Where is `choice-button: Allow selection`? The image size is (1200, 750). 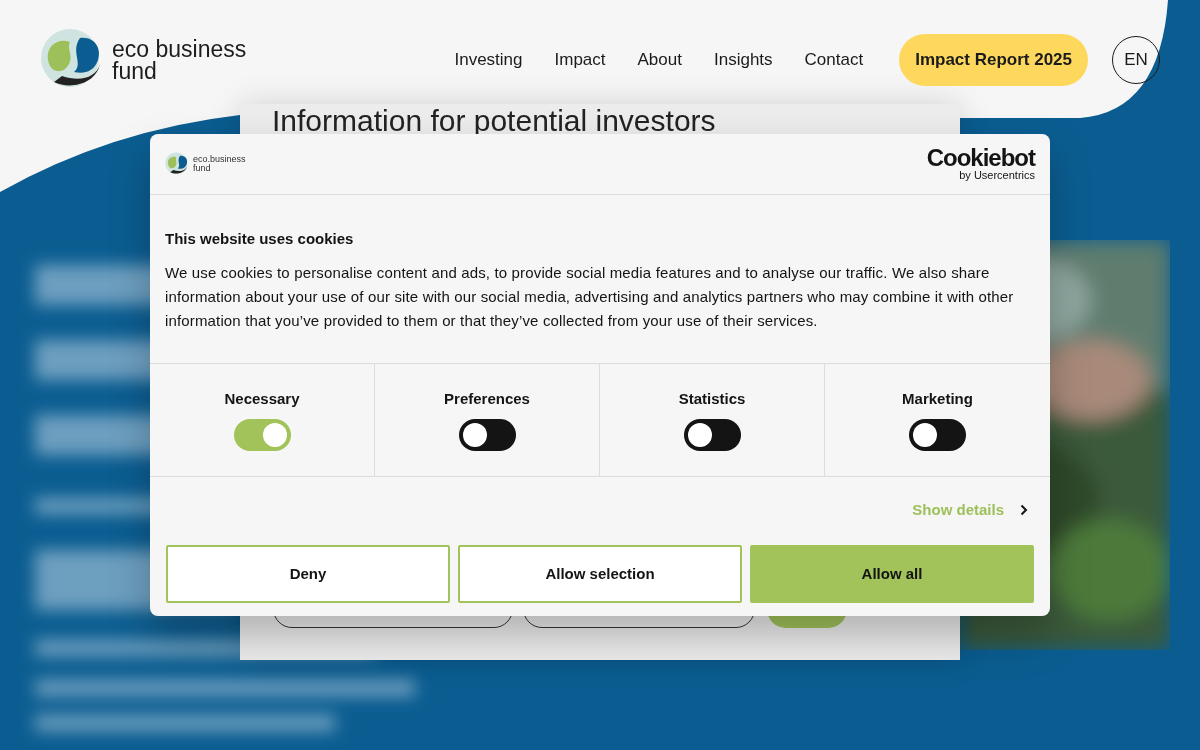
choice-button: Allow selection is located at coordinates (600, 574).